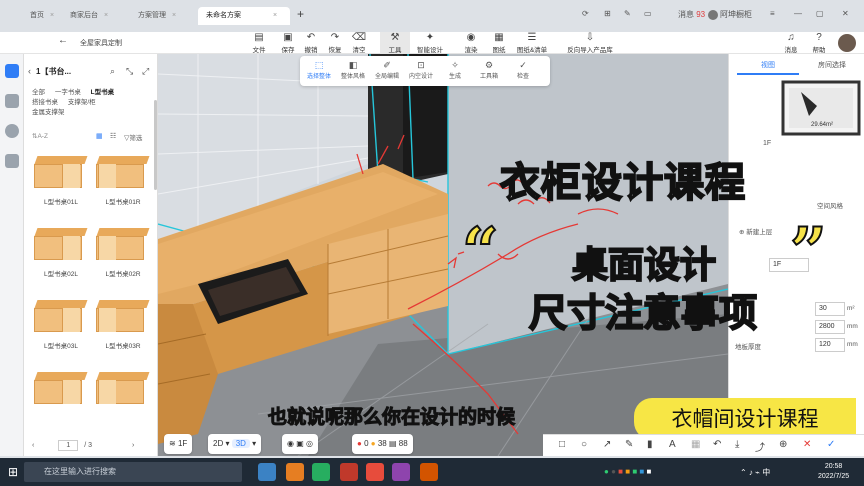 This screenshot has height=486, width=864. What do you see at coordinates (295, 472) in the screenshot?
I see `firefox-icon` at bounding box center [295, 472].